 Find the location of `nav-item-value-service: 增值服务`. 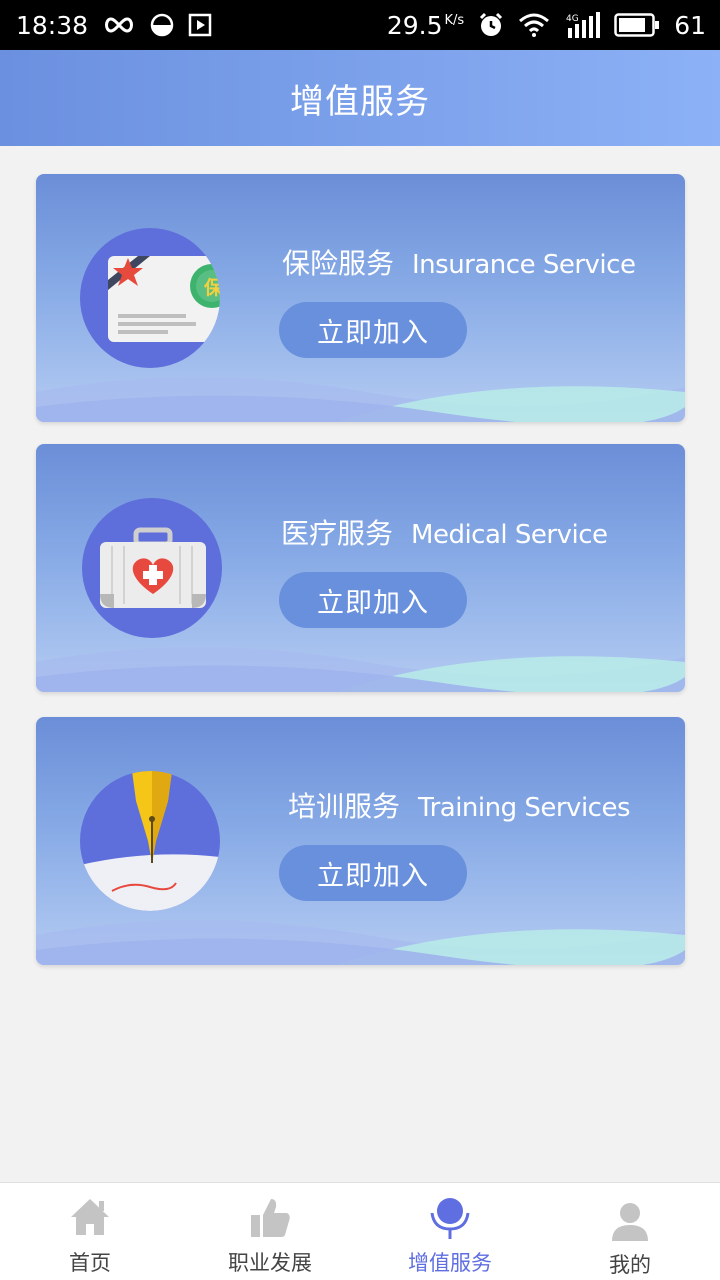

nav-item-value-service: 增值服务 is located at coordinates (450, 1231).